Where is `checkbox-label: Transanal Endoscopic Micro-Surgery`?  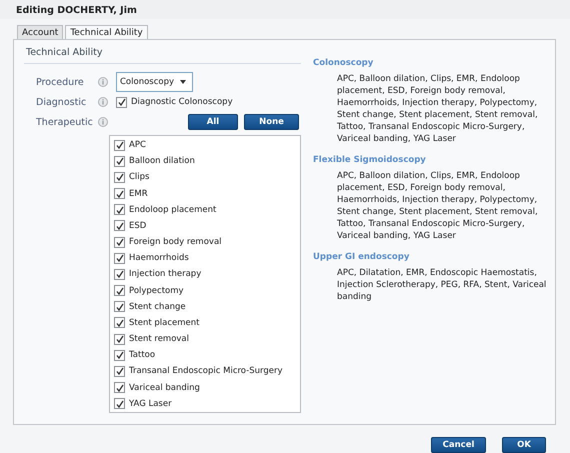 checkbox-label: Transanal Endoscopic Micro-Surgery is located at coordinates (205, 371).